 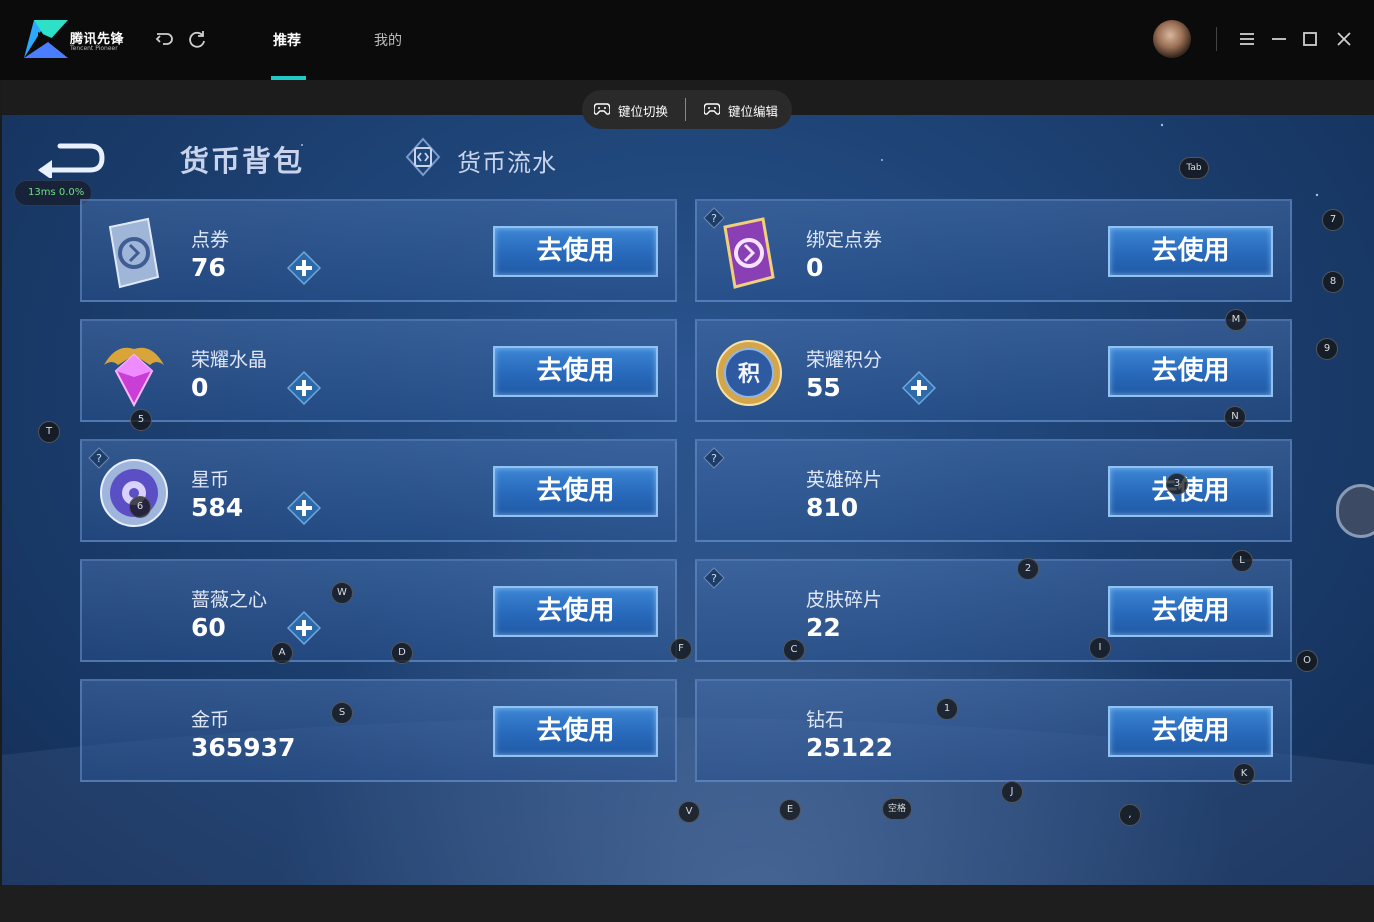 What do you see at coordinates (1236, 320) in the screenshot?
I see `key-marker: M` at bounding box center [1236, 320].